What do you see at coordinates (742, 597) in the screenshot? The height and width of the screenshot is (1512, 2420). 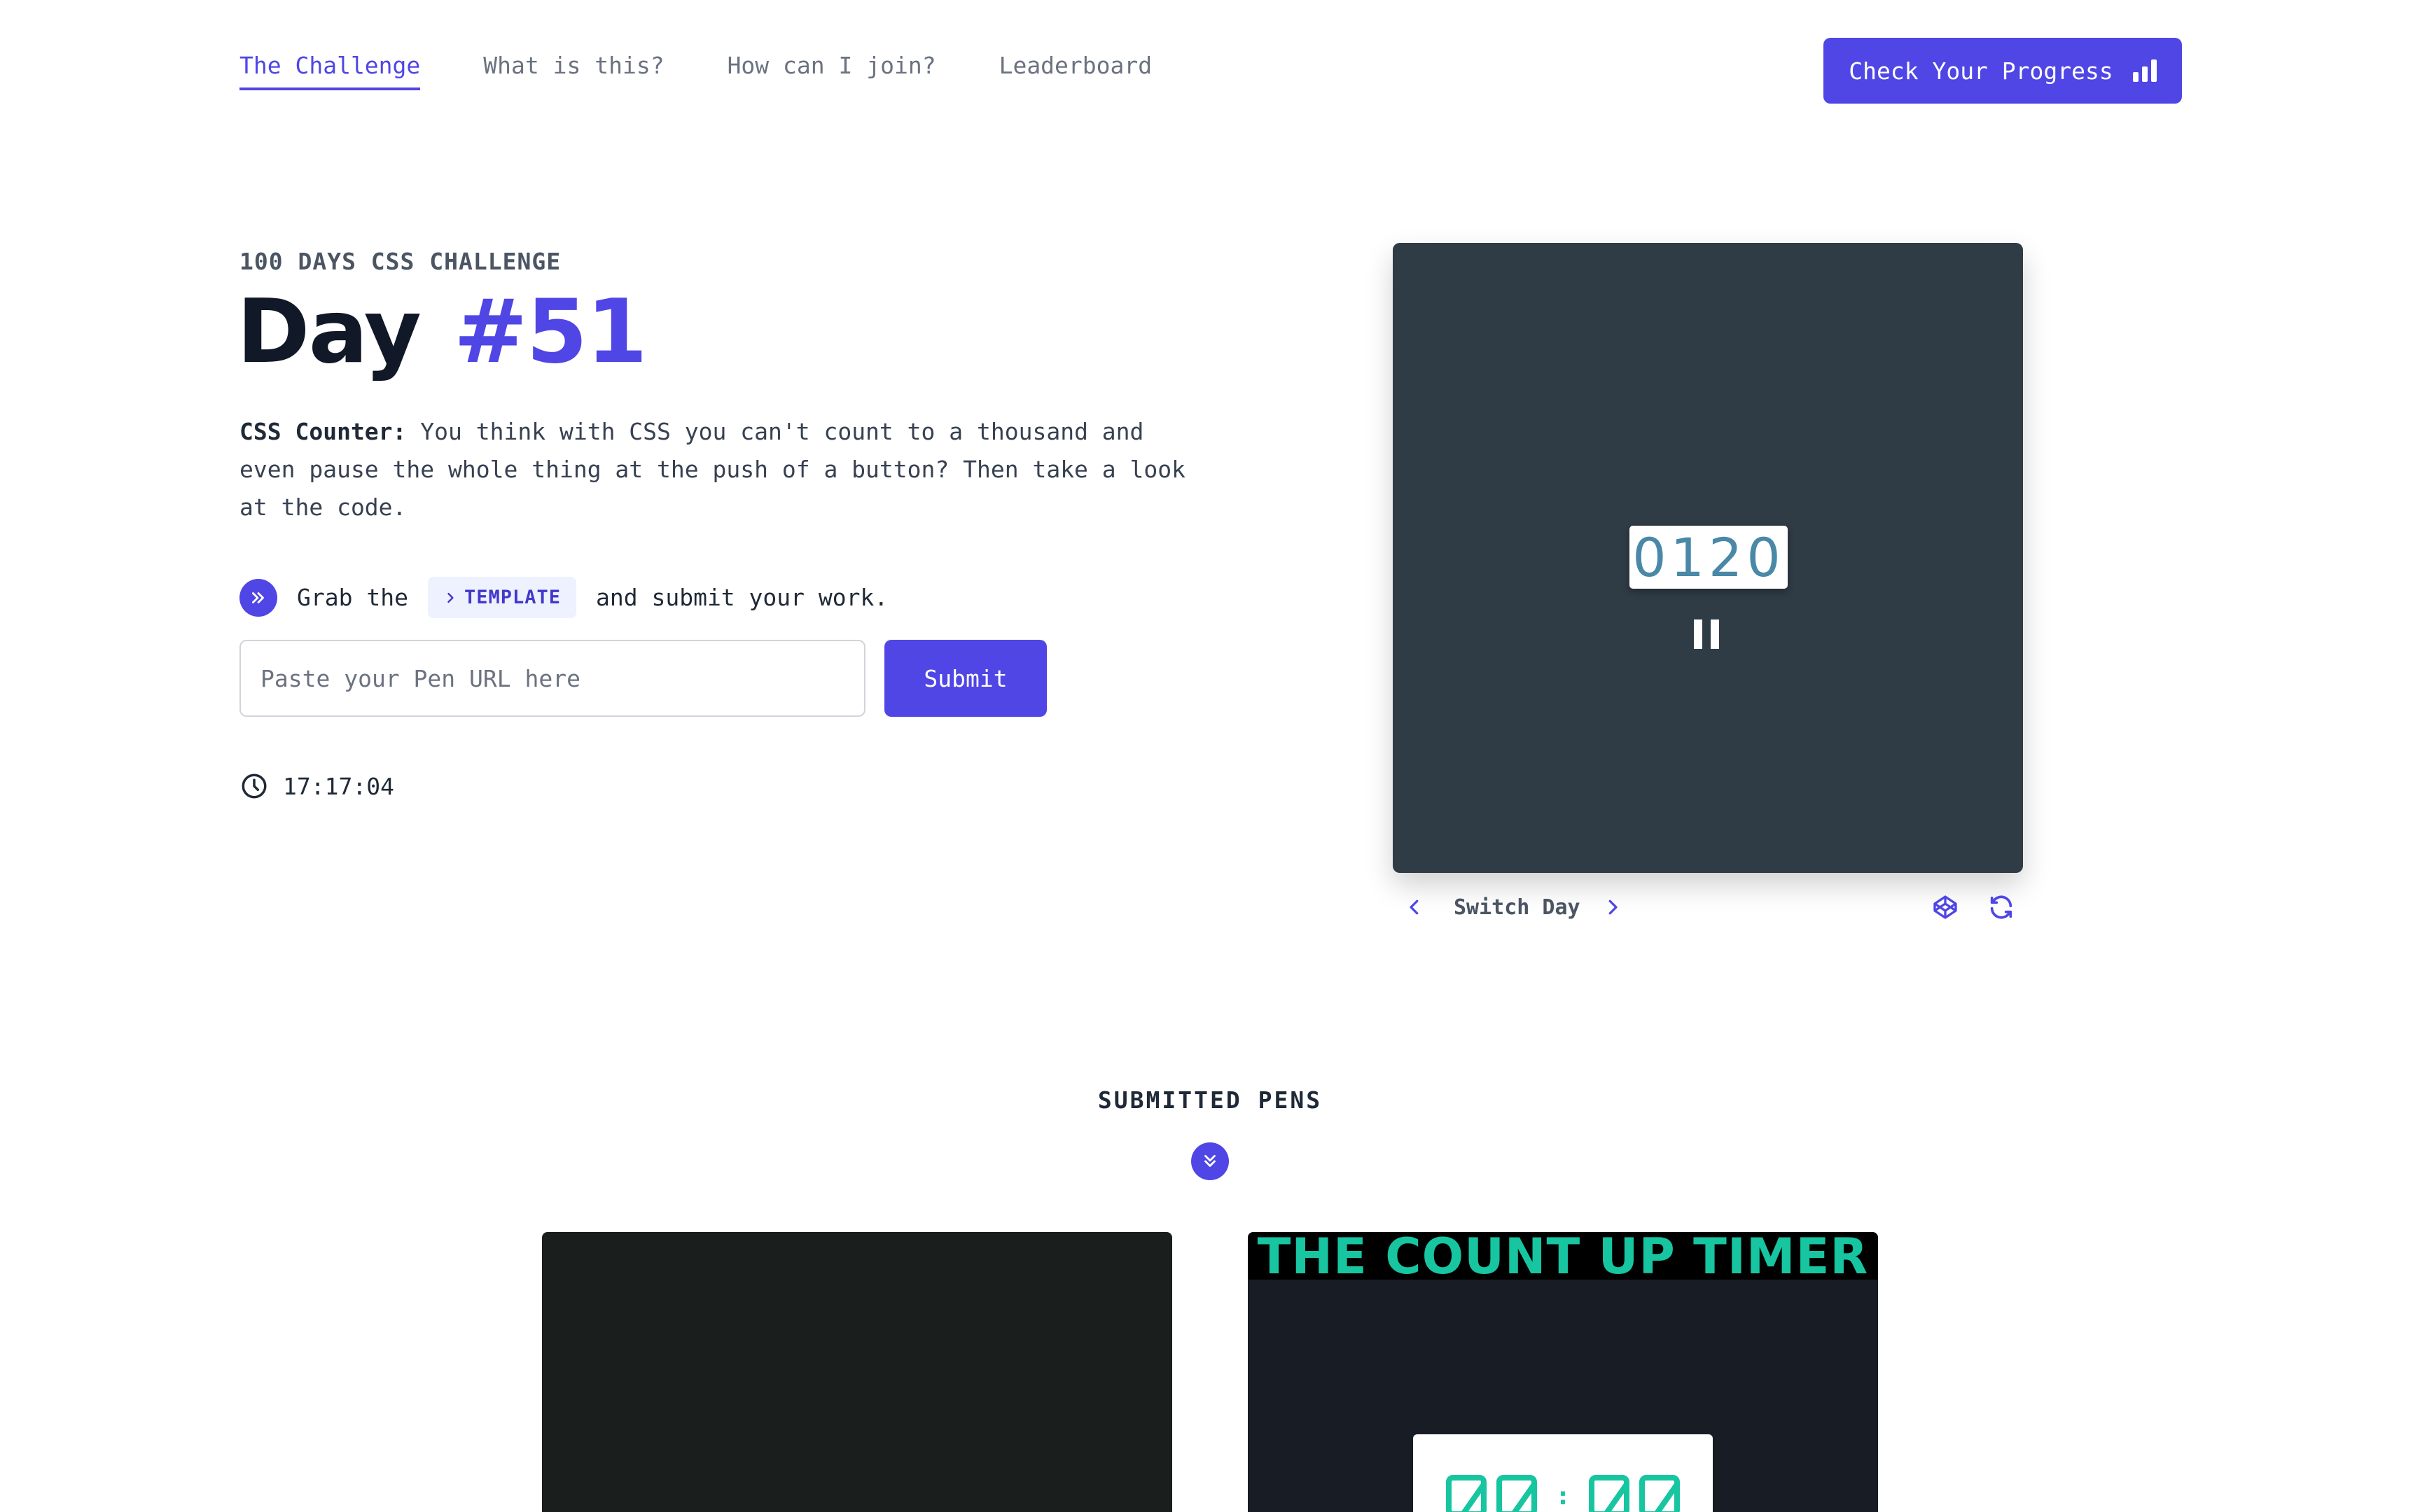 I see `grab-suffix: and submit your work.` at bounding box center [742, 597].